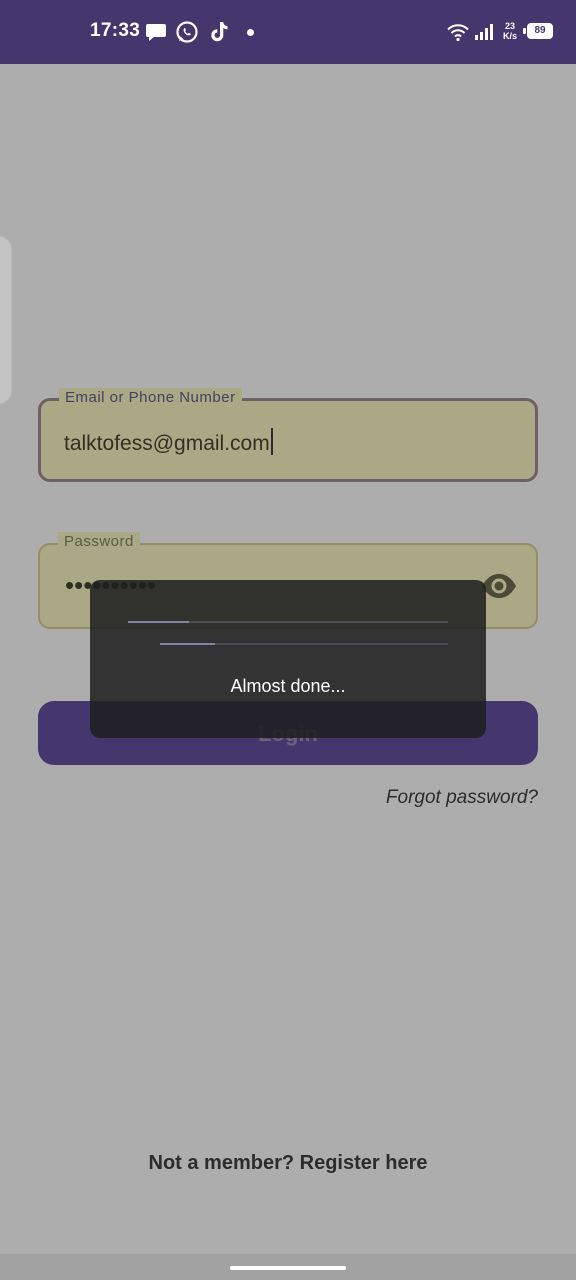  I want to click on edge-panel-handle, so click(6, 320).